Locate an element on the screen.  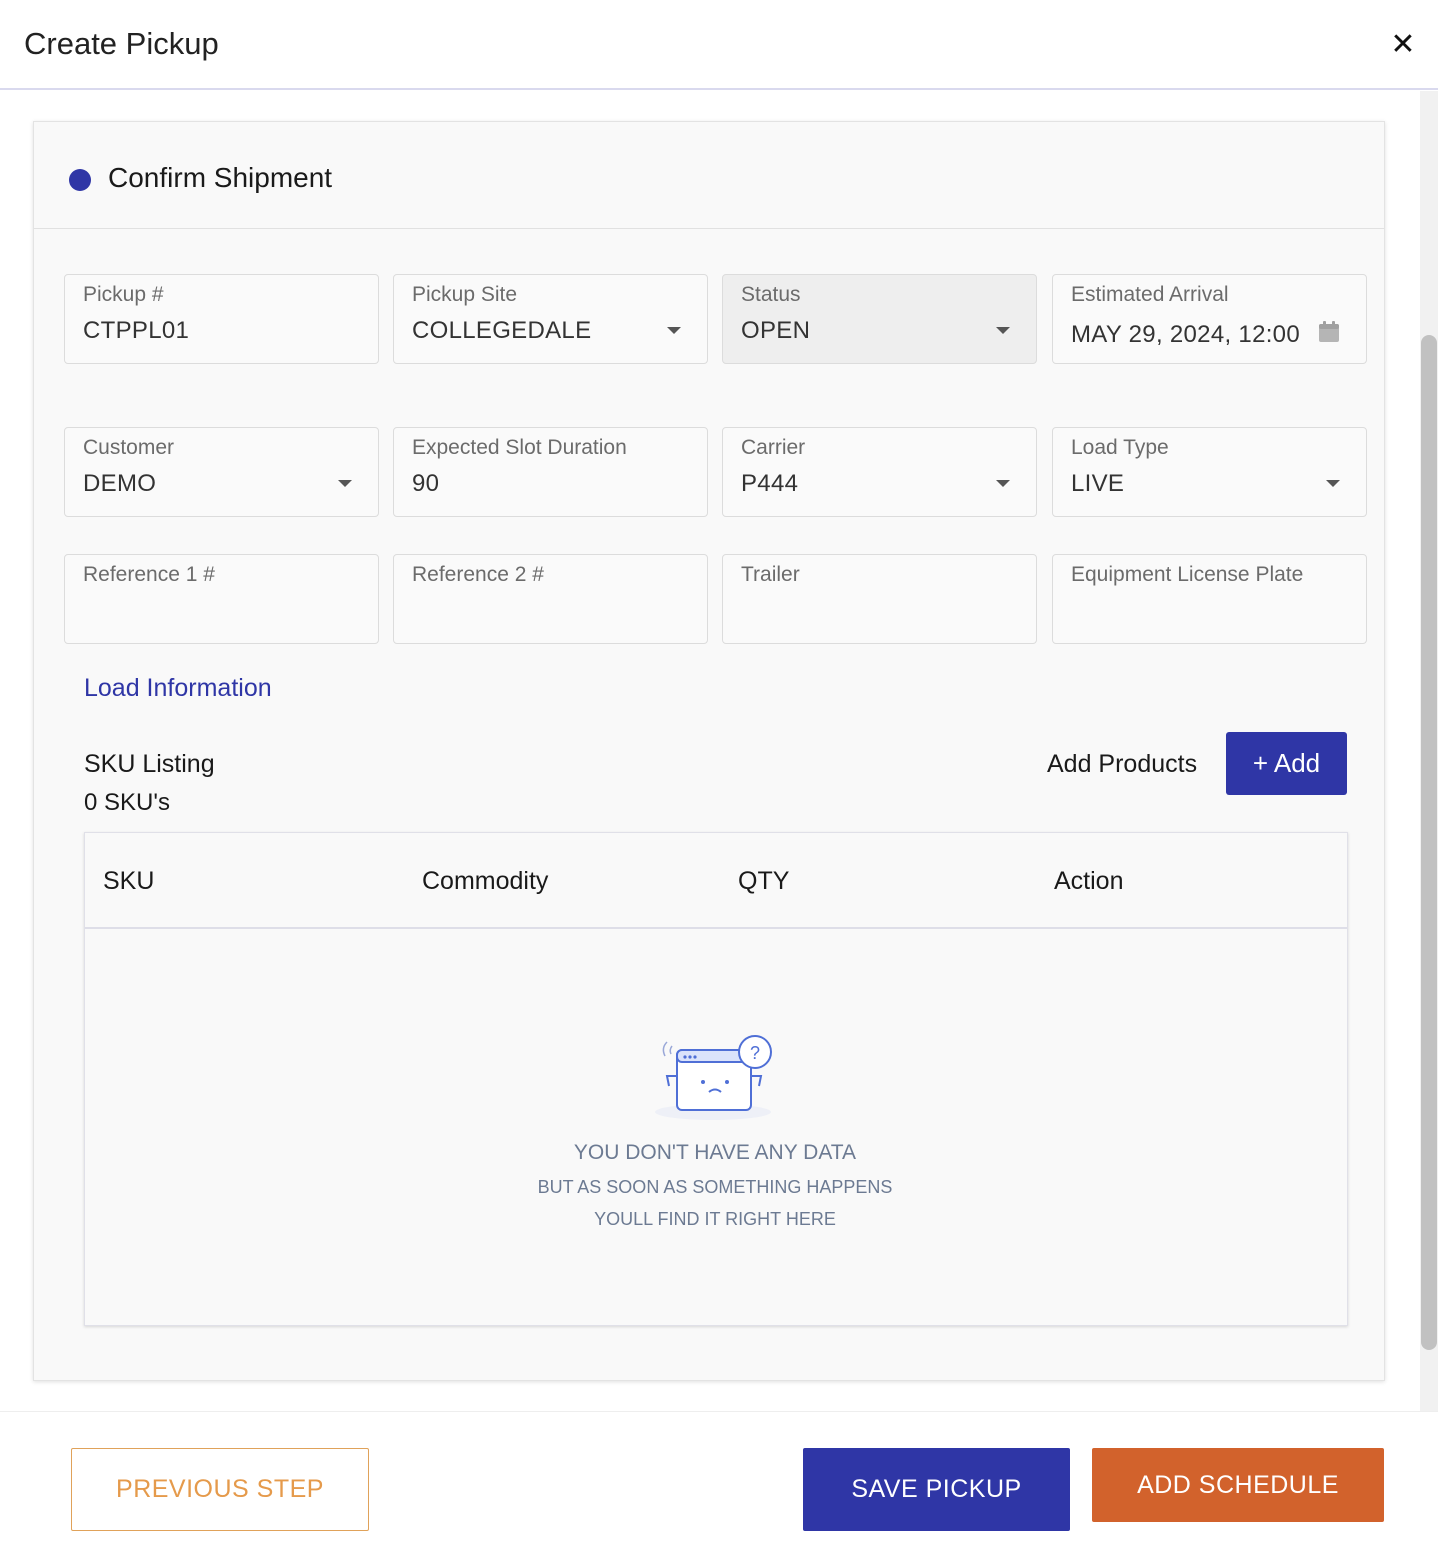
field-value: DEMO is located at coordinates (120, 483).